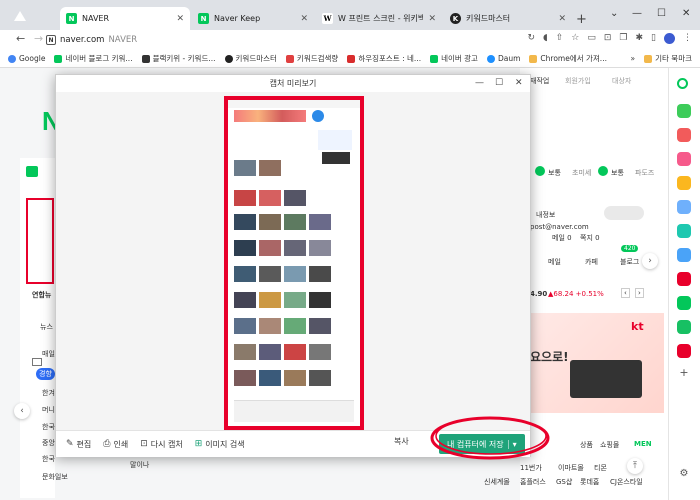  What do you see at coordinates (125, 18) in the screenshot?
I see `tab-naver: N NAVER ✕` at bounding box center [125, 18].